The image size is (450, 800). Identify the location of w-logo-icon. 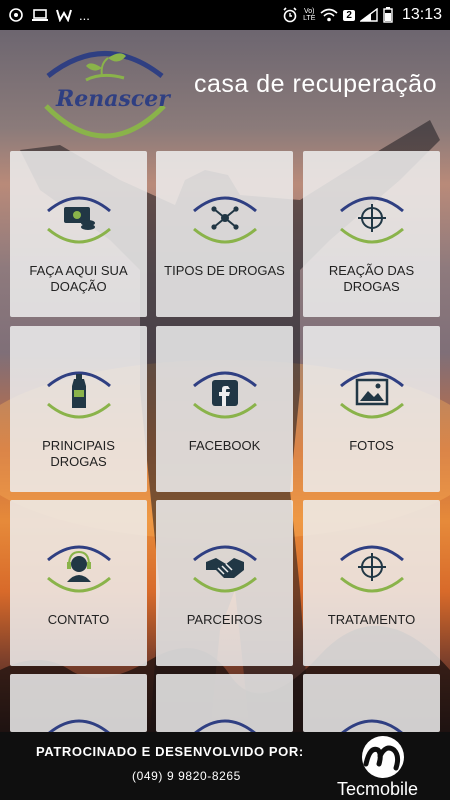
(64, 15).